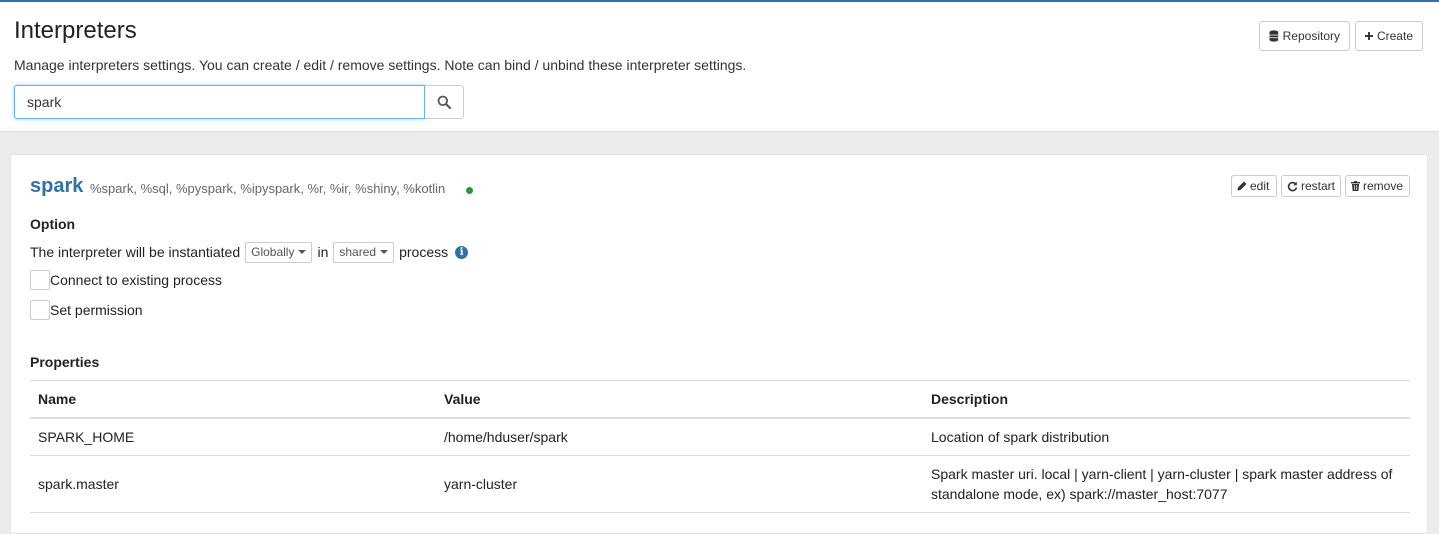  What do you see at coordinates (40, 310) in the screenshot?
I see `set-permission-checkbox` at bounding box center [40, 310].